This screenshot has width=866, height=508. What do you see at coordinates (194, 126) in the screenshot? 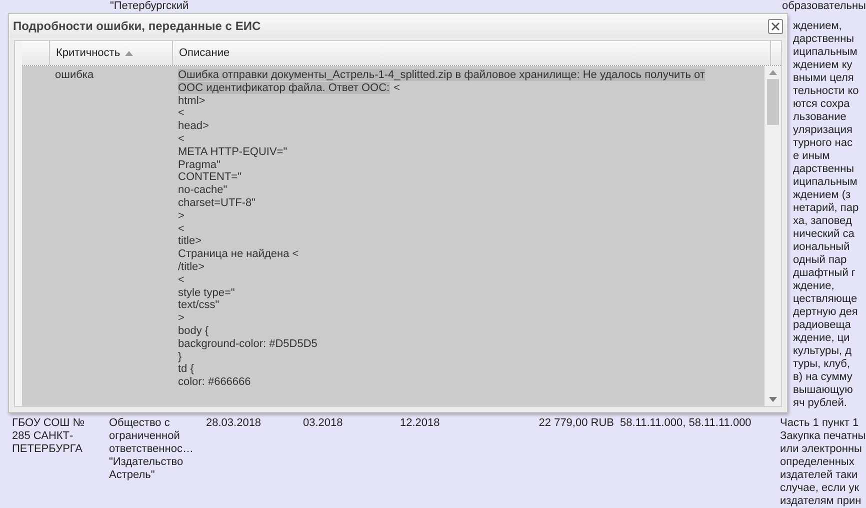
I see `code-line: head>` at bounding box center [194, 126].